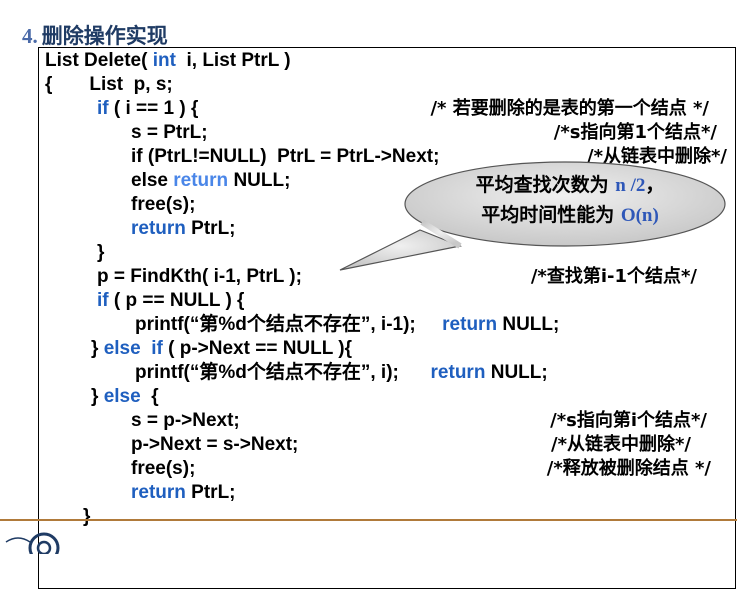 This screenshot has height=589, width=737. Describe the element at coordinates (621, 444) in the screenshot. I see `comment-remove-2: /*从链表中删除*/` at that location.